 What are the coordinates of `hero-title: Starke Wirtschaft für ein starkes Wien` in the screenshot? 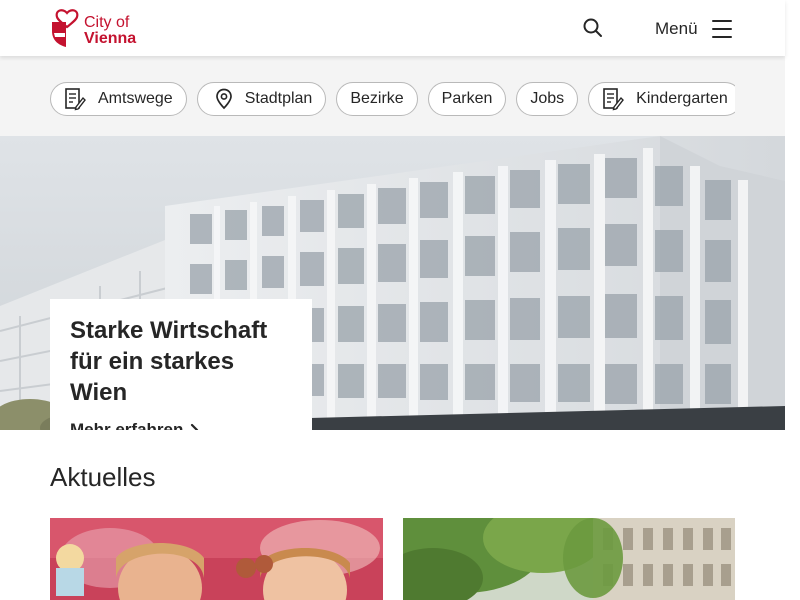 It's located at (169, 361).